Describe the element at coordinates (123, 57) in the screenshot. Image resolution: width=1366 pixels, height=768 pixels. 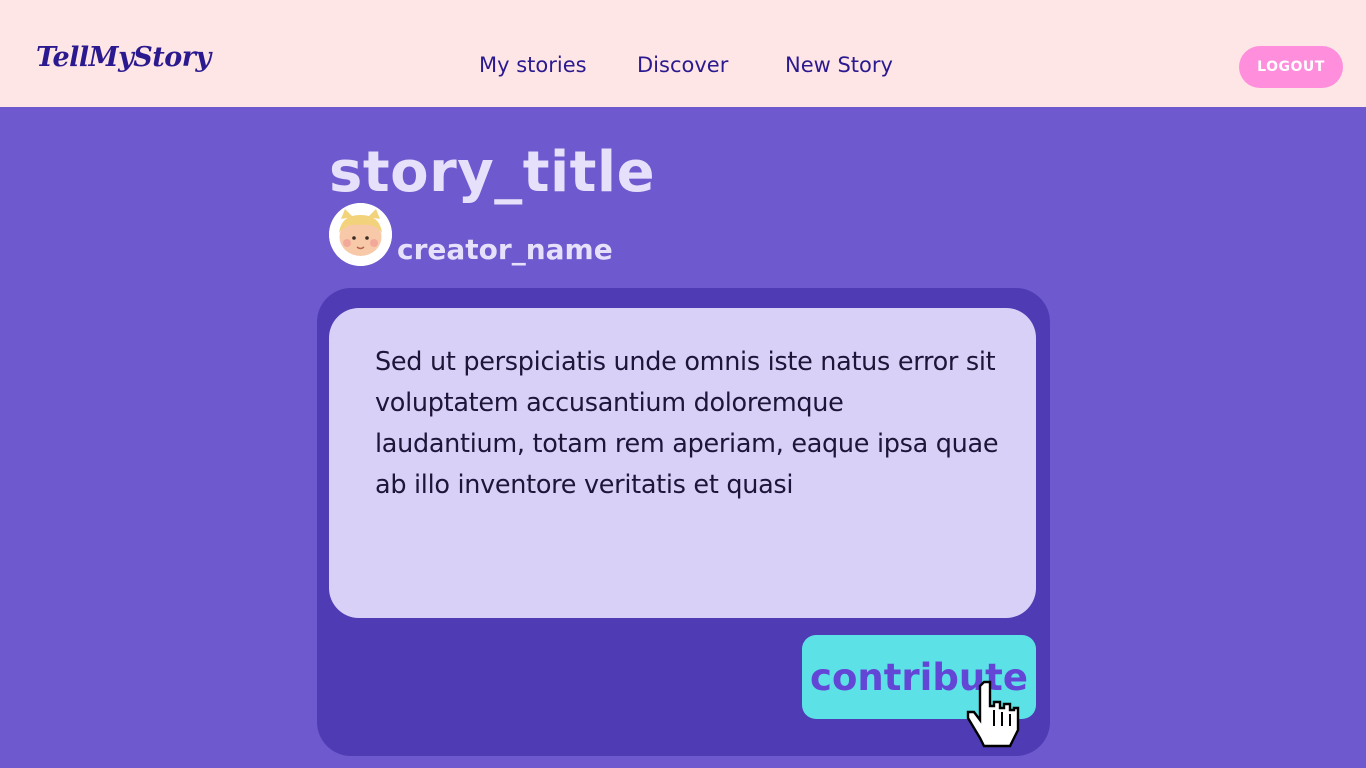
I see `logo: TellMyStory` at that location.